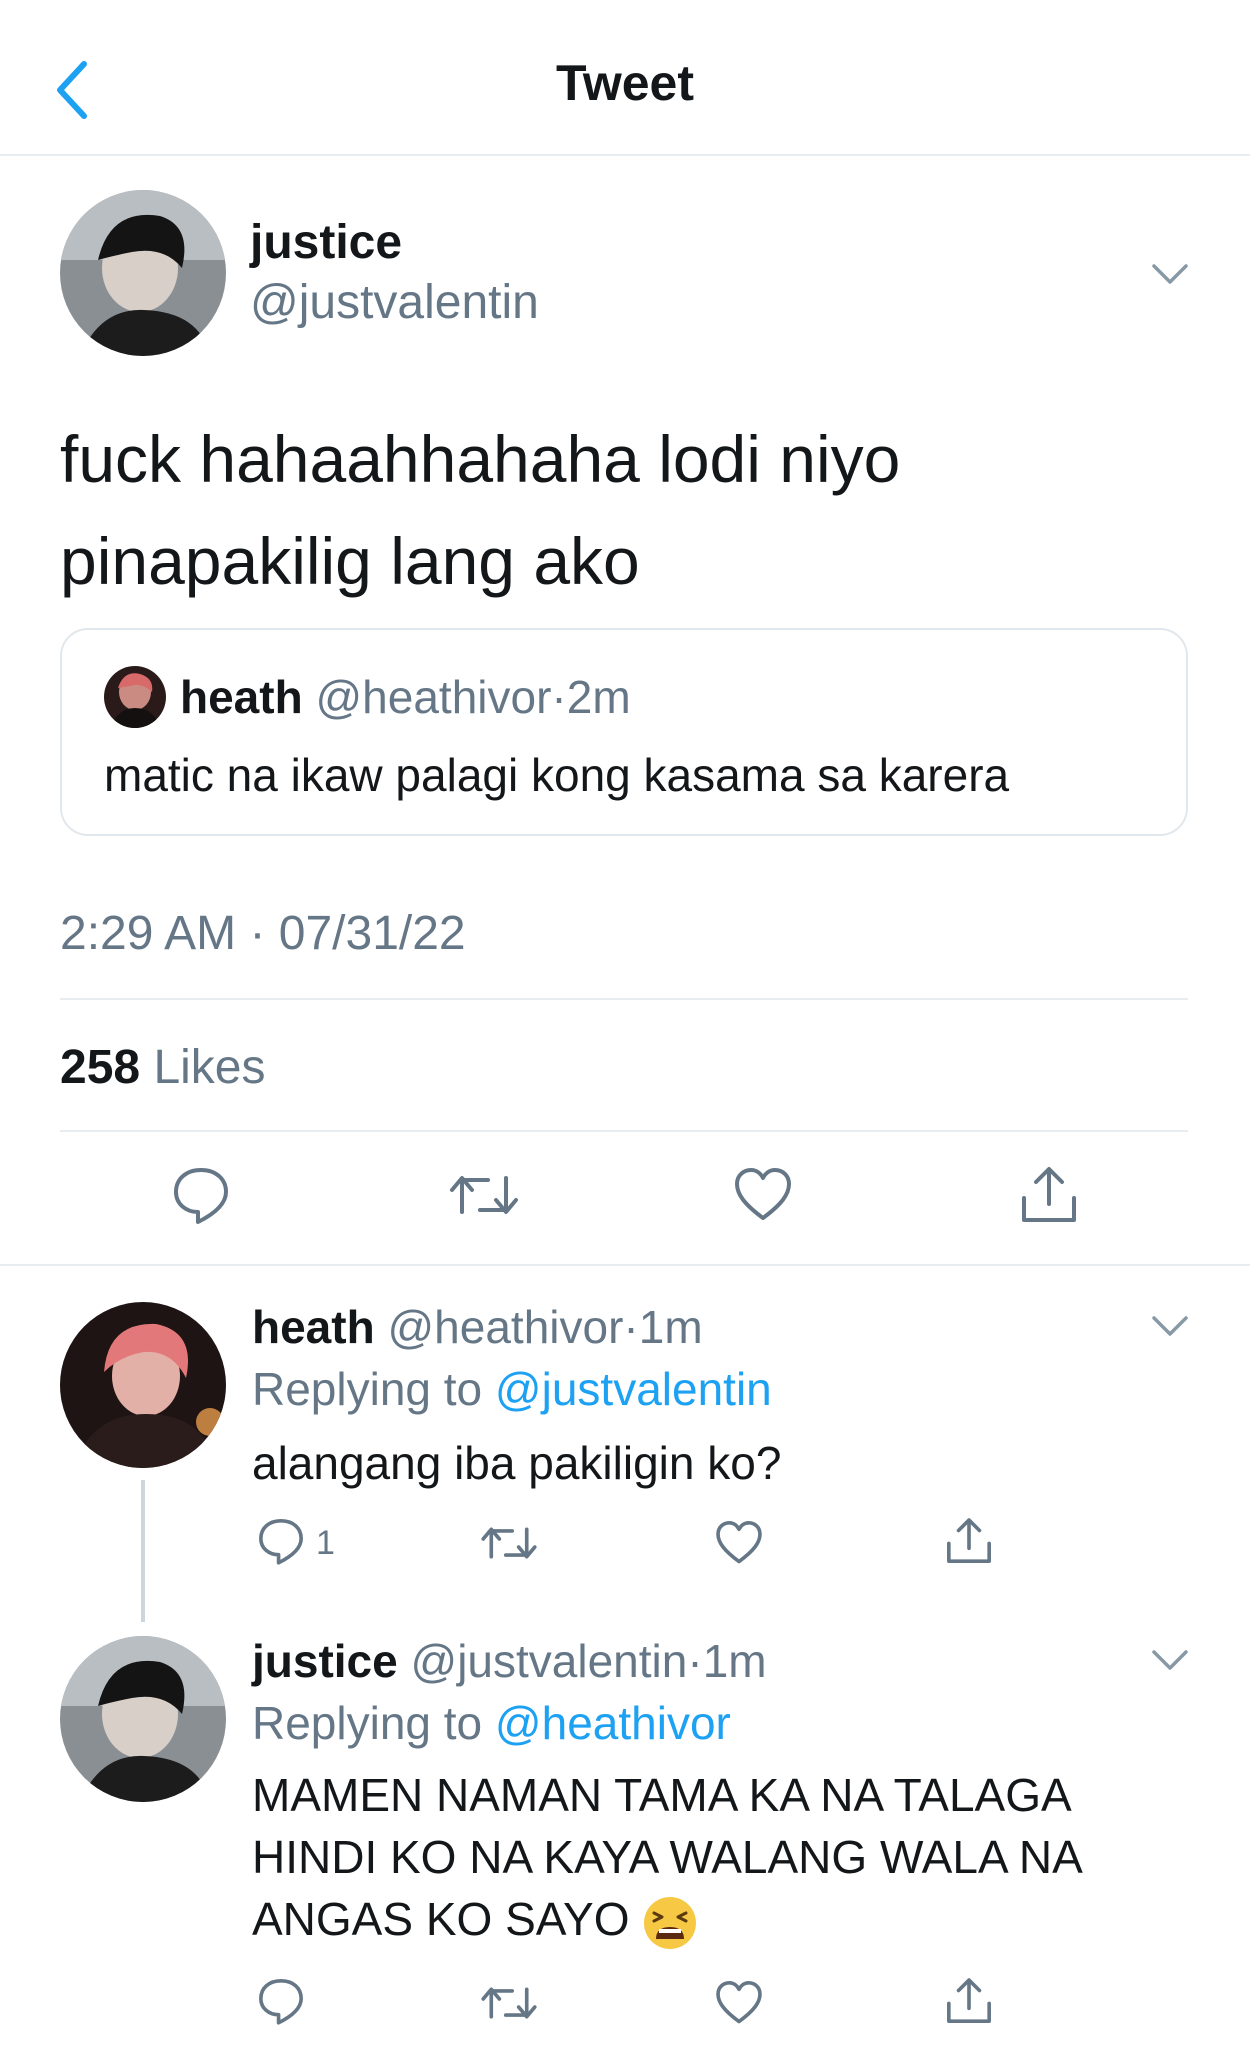  Describe the element at coordinates (143, 1551) in the screenshot. I see `thread-connector` at that location.